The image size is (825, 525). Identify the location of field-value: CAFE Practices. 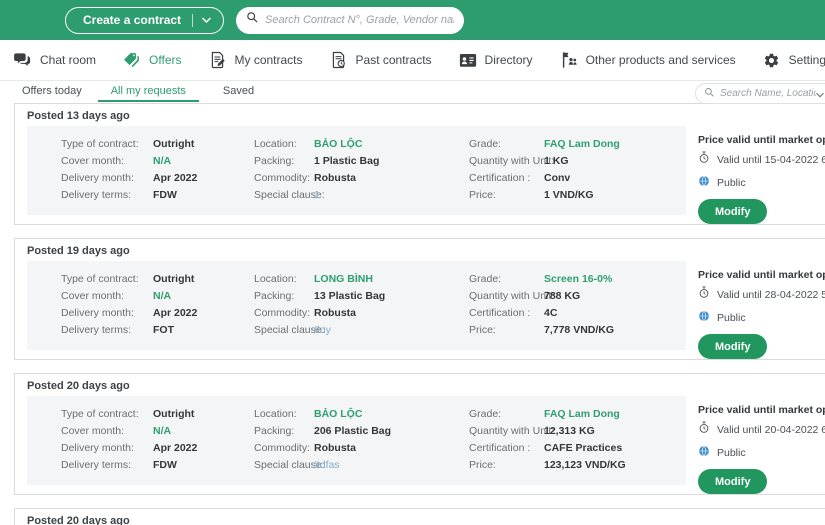
(583, 447).